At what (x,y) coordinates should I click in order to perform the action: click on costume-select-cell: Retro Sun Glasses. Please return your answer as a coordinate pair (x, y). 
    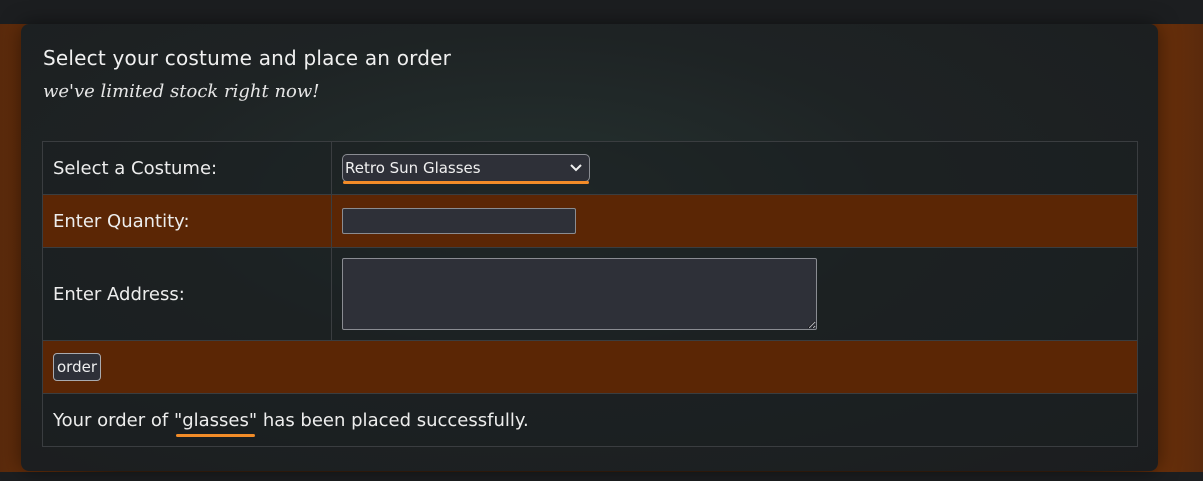
    Looking at the image, I should click on (734, 168).